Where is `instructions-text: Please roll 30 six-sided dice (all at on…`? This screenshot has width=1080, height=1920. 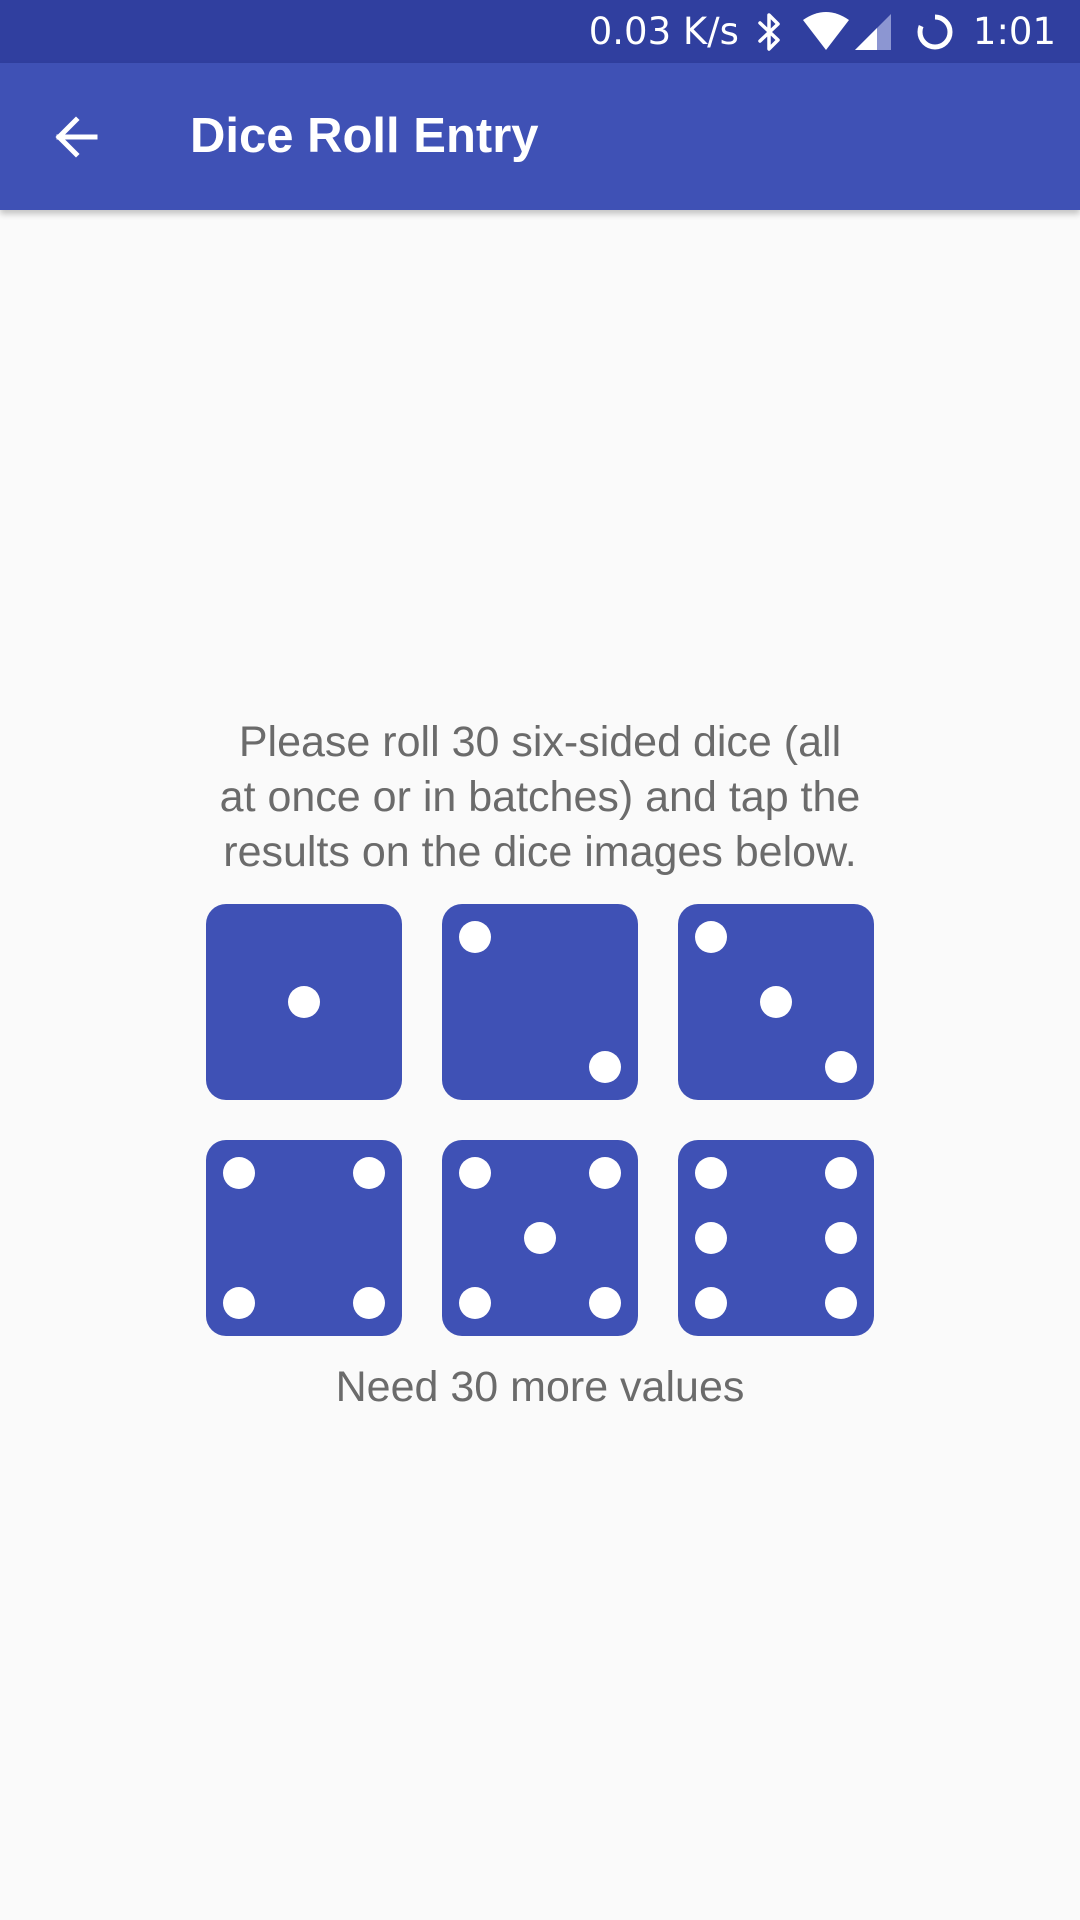
instructions-text: Please roll 30 six-sided dice (all at on… is located at coordinates (540, 797).